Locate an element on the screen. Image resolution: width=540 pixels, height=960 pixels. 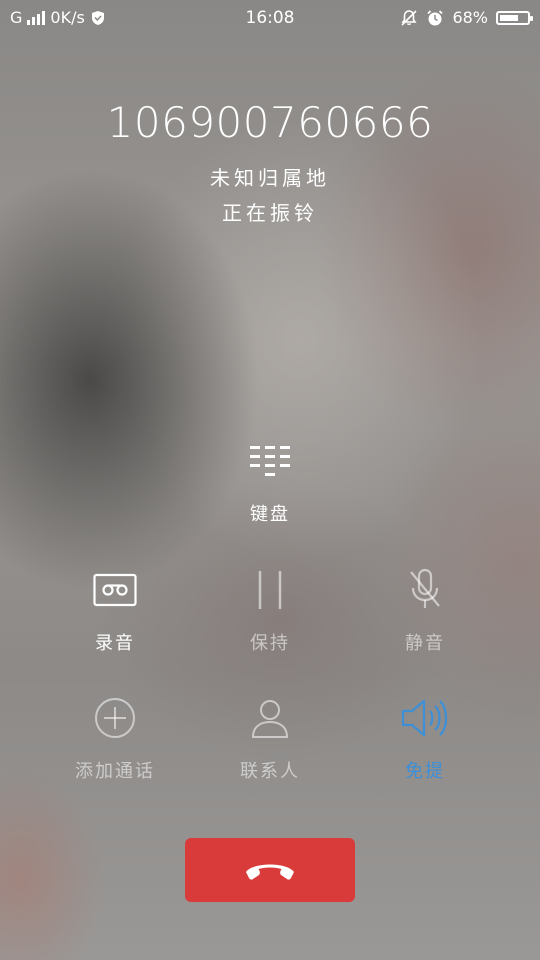
speaker-label: 免提 is located at coordinates (425, 771).